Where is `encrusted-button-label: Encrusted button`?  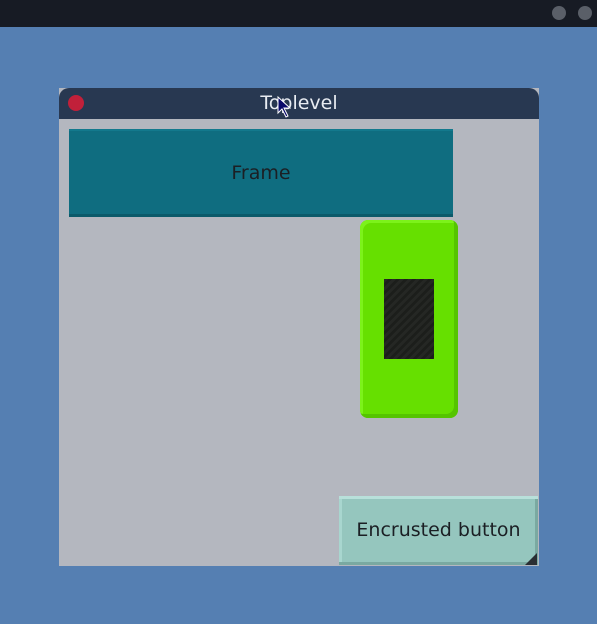
encrusted-button-label: Encrusted button is located at coordinates (438, 530).